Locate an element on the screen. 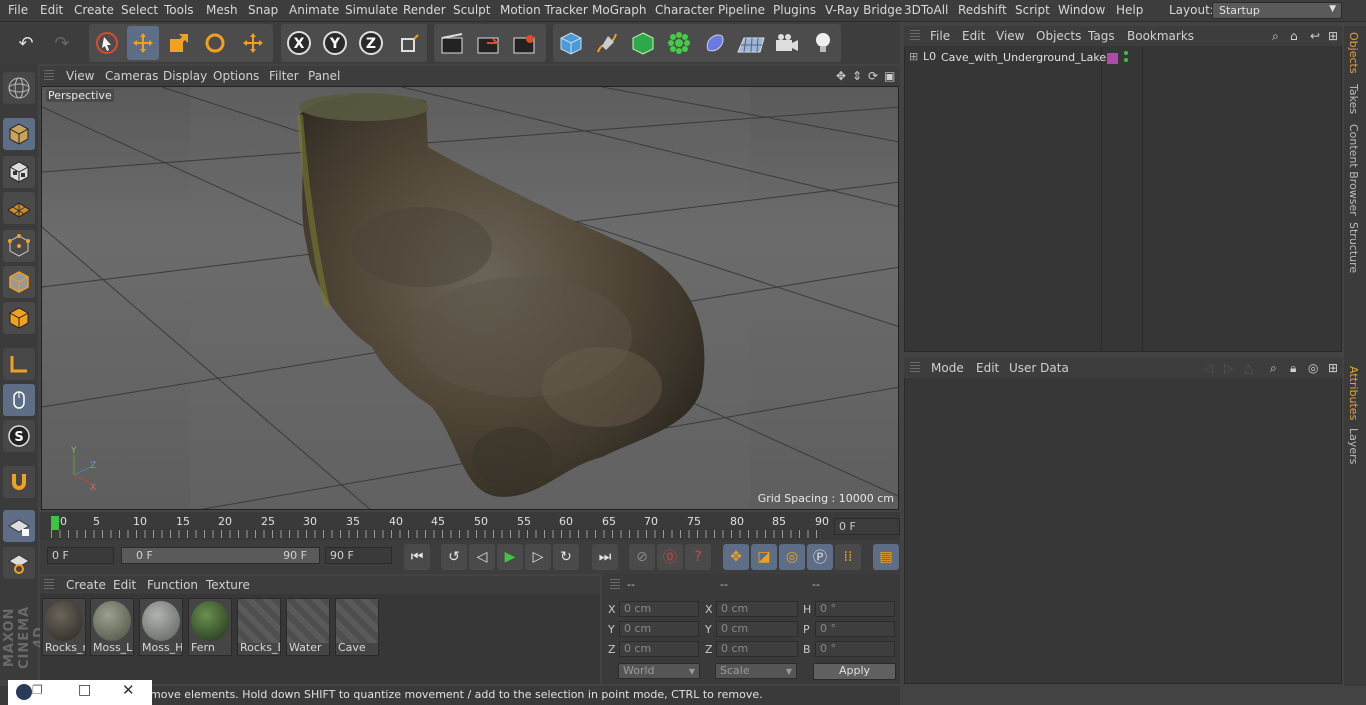 The height and width of the screenshot is (705, 1366). tab-attributes: Attributes is located at coordinates (1353, 393).